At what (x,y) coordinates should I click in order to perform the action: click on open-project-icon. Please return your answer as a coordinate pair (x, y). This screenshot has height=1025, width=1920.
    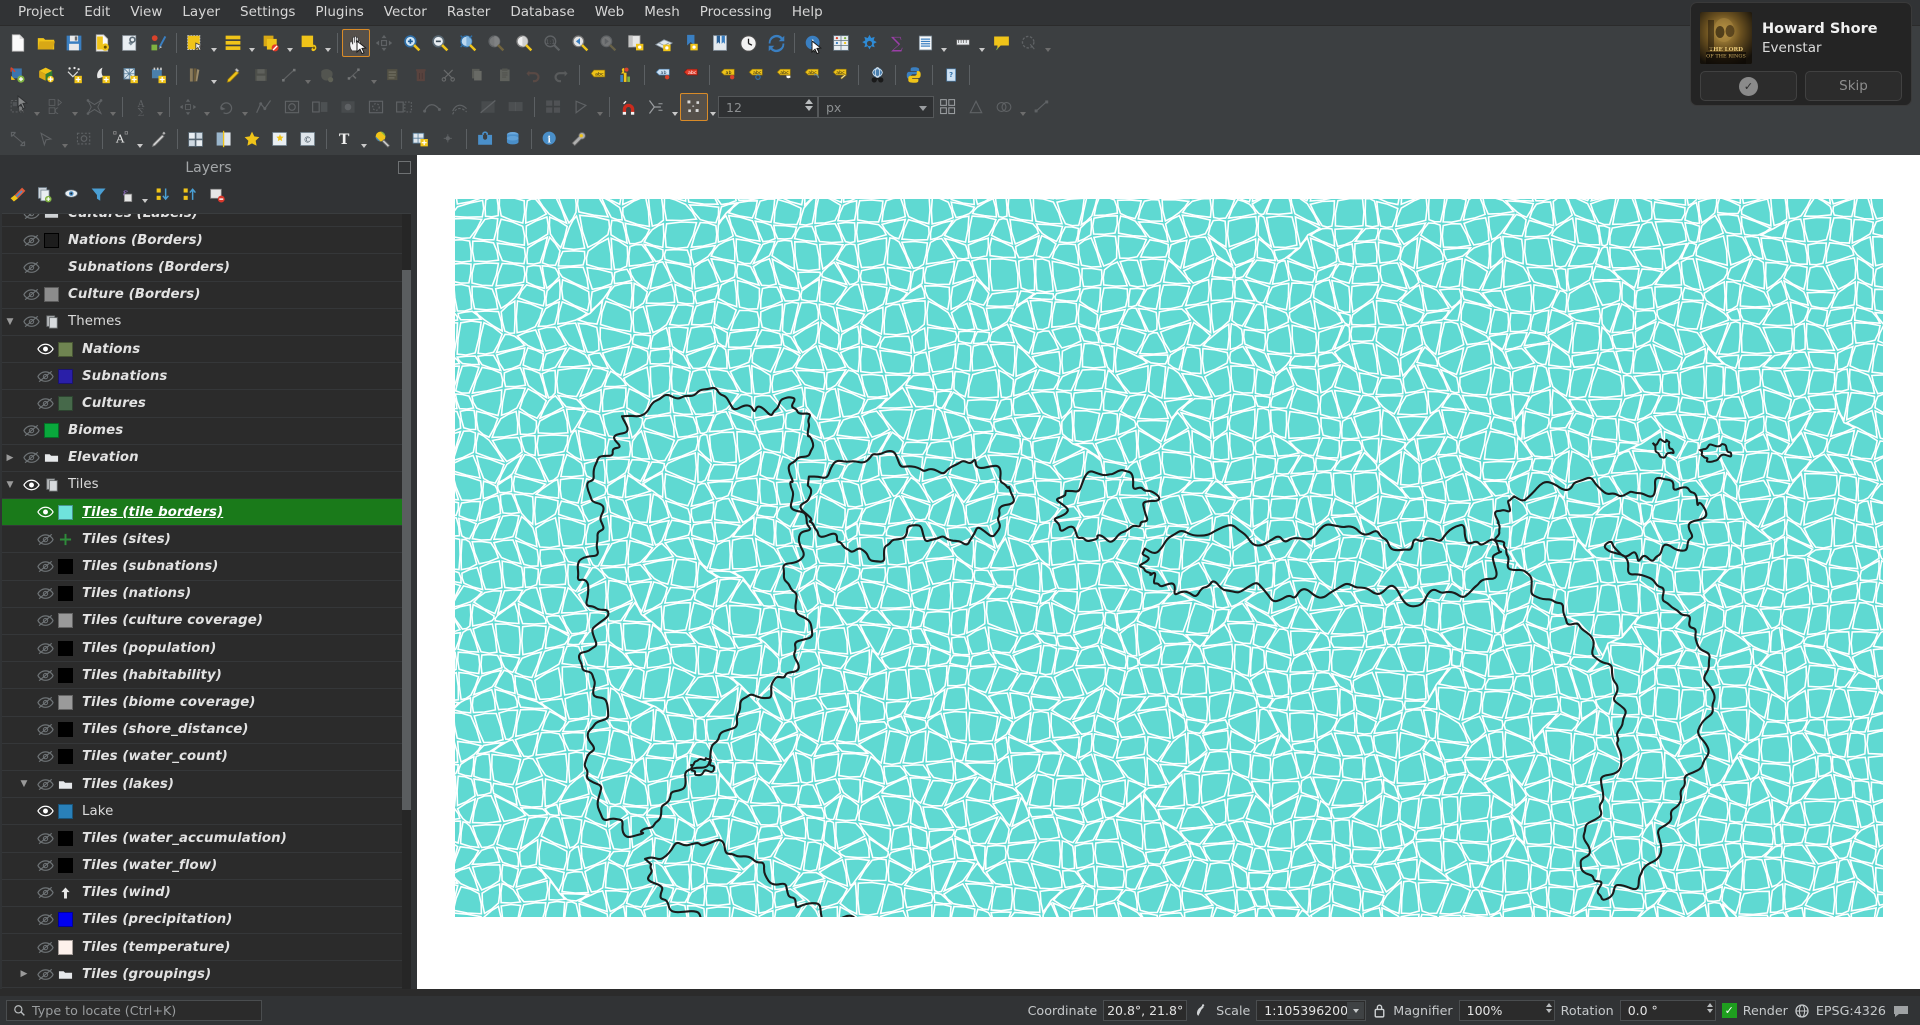
    Looking at the image, I should click on (46, 43).